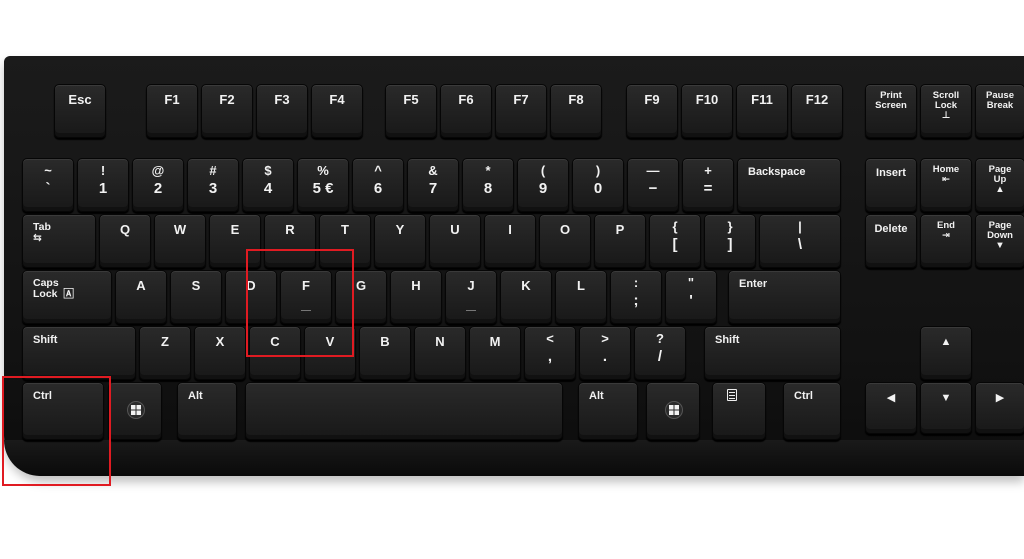 This screenshot has width=1024, height=559. Describe the element at coordinates (165, 353) in the screenshot. I see `key-z: Z` at that location.